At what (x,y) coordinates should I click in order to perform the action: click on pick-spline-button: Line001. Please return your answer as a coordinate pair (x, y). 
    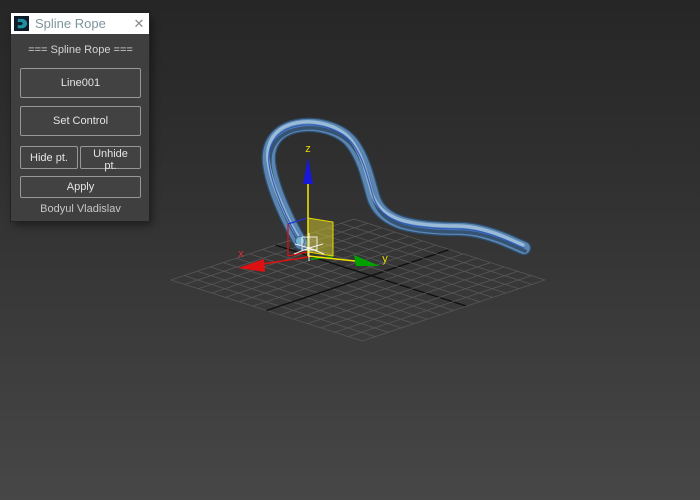
    Looking at the image, I should click on (80, 83).